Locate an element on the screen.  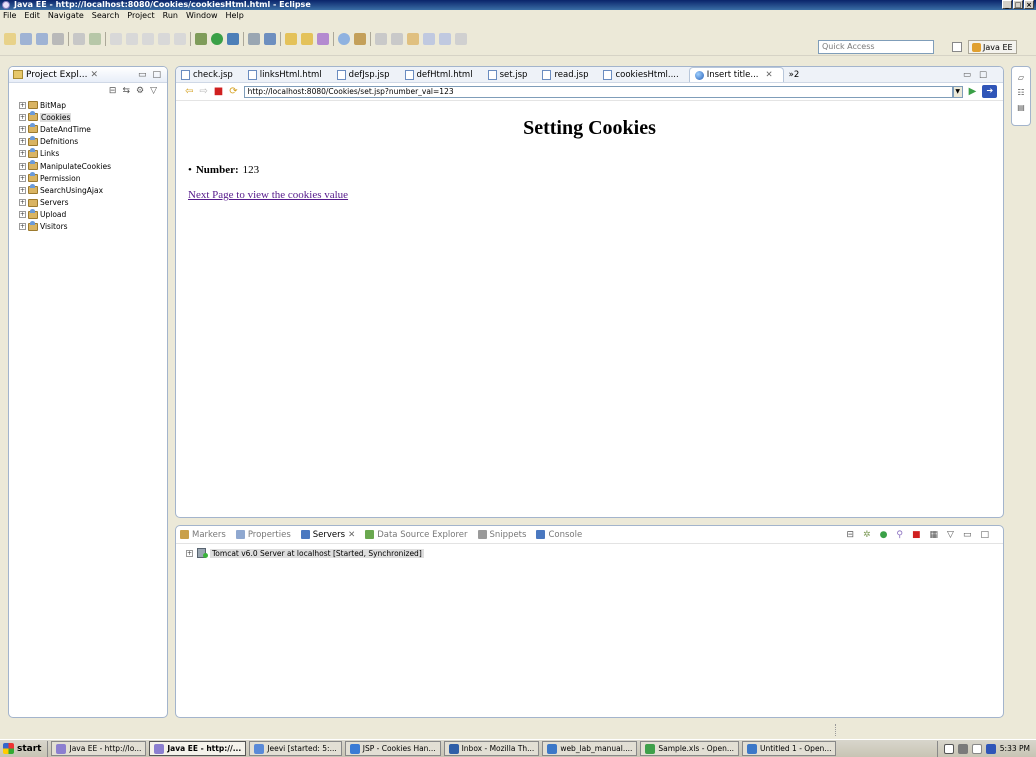
tray-app-icon is located at coordinates (990, 748).